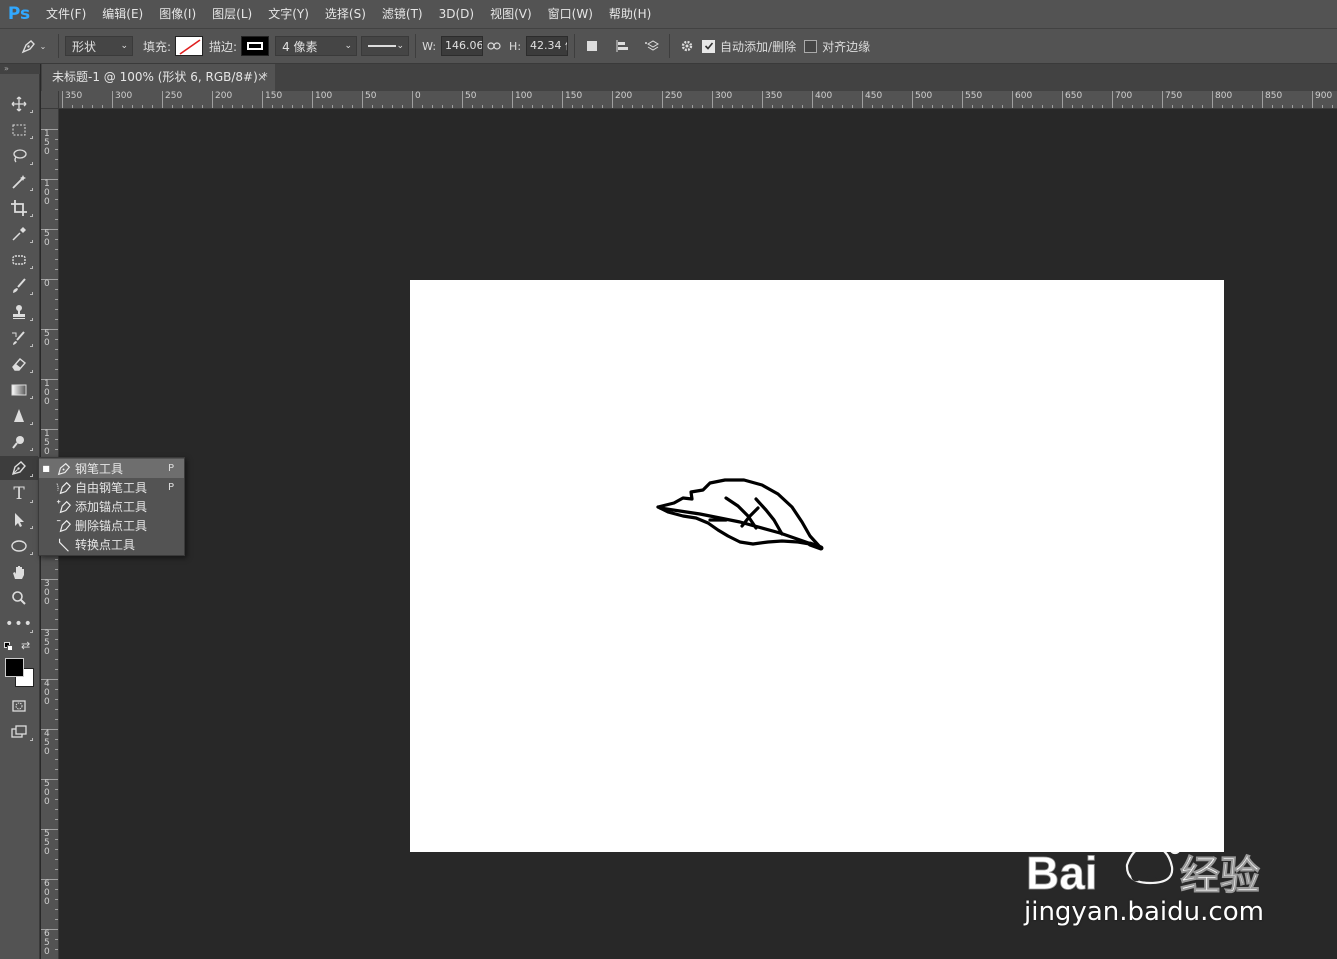  Describe the element at coordinates (111, 525) in the screenshot. I see `flyout-item-delete-anchor: 删除锚点工具` at that location.